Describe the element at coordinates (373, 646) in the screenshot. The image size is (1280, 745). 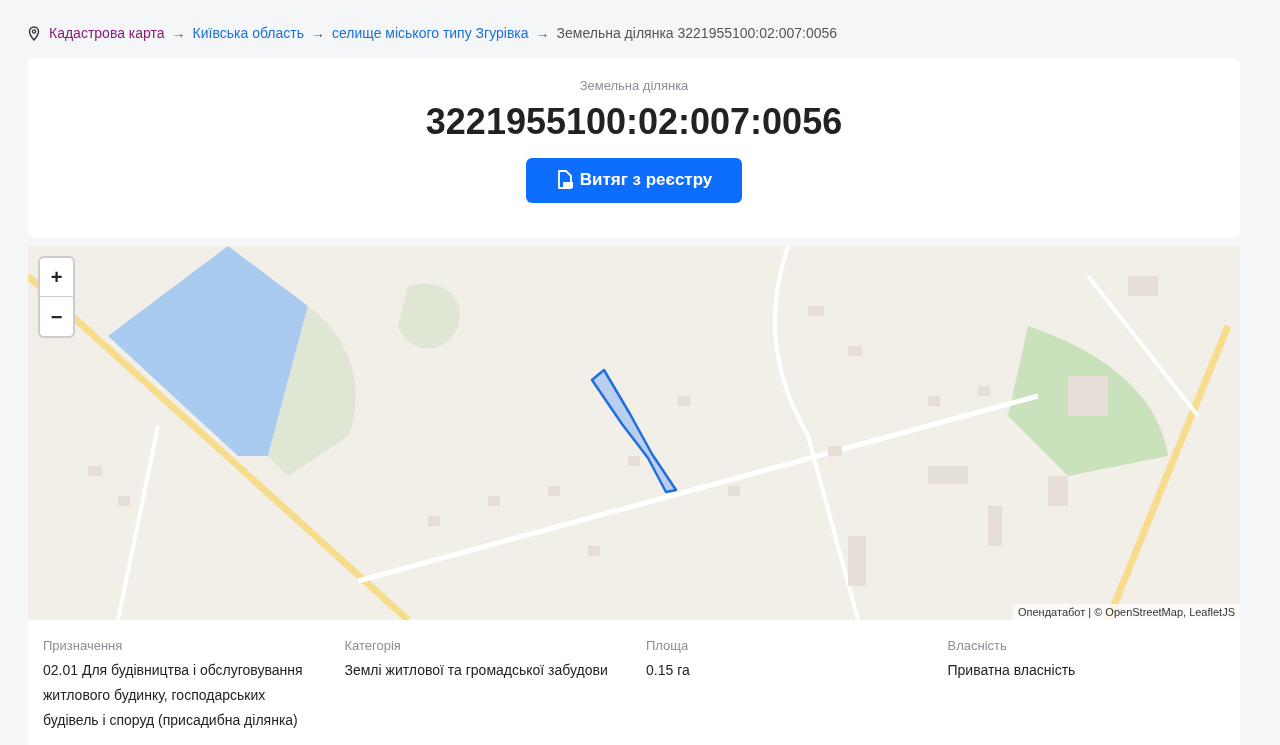
I see `detail-label: Категорія` at that location.